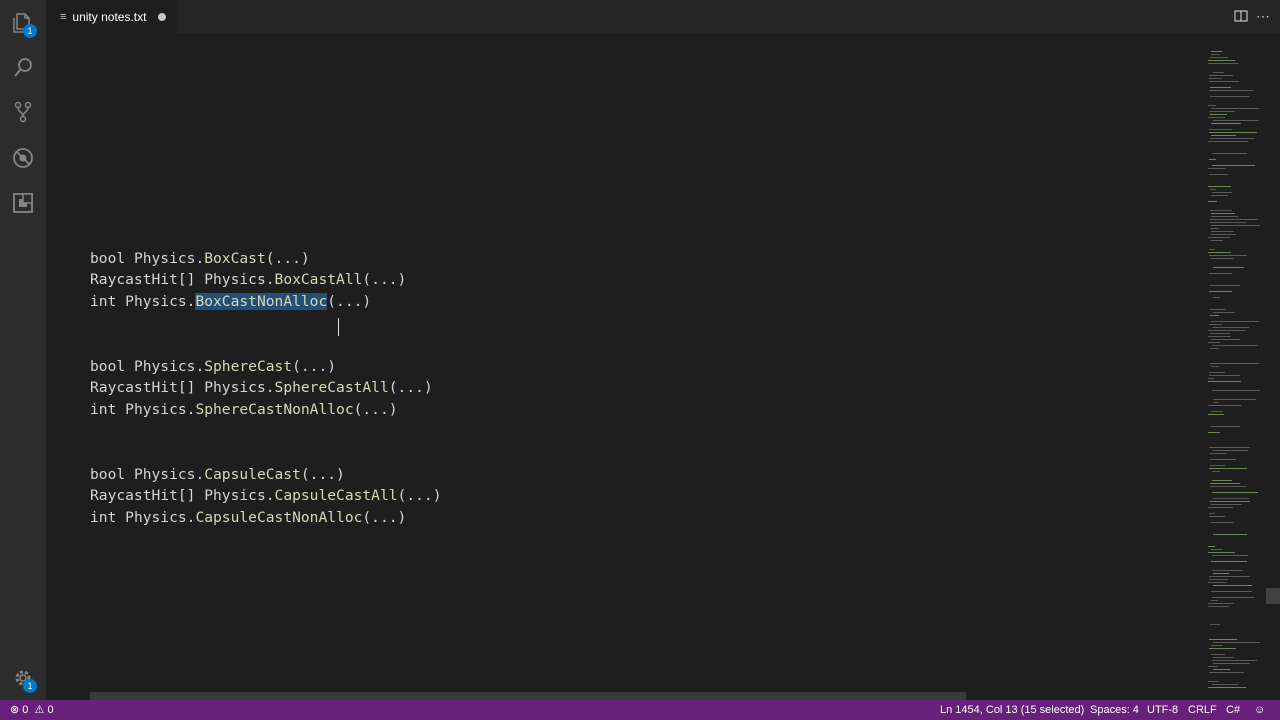 Image resolution: width=1280 pixels, height=720 pixels. I want to click on unsaved-dot-icon, so click(162, 16).